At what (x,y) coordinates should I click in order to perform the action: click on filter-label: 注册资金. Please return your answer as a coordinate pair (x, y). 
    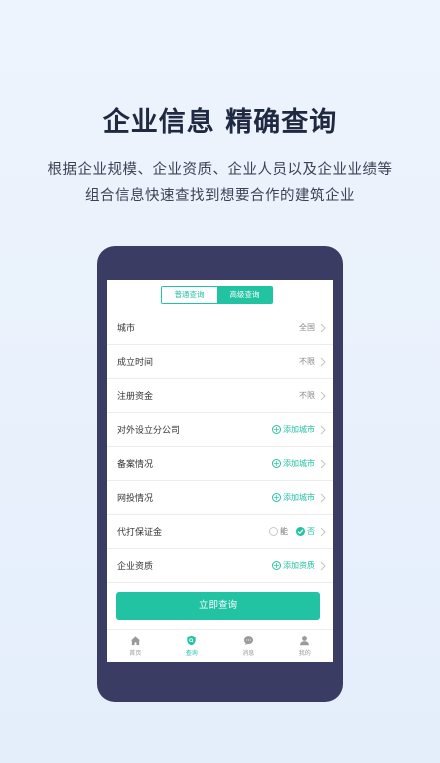
    Looking at the image, I should click on (135, 397).